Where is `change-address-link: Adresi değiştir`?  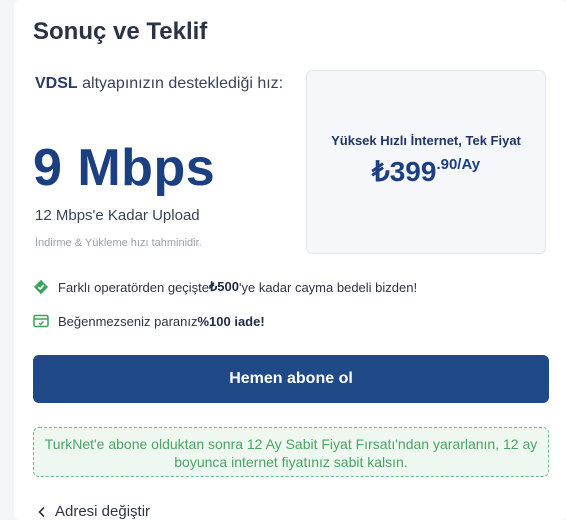 change-address-link: Adresi değiştir is located at coordinates (93, 511).